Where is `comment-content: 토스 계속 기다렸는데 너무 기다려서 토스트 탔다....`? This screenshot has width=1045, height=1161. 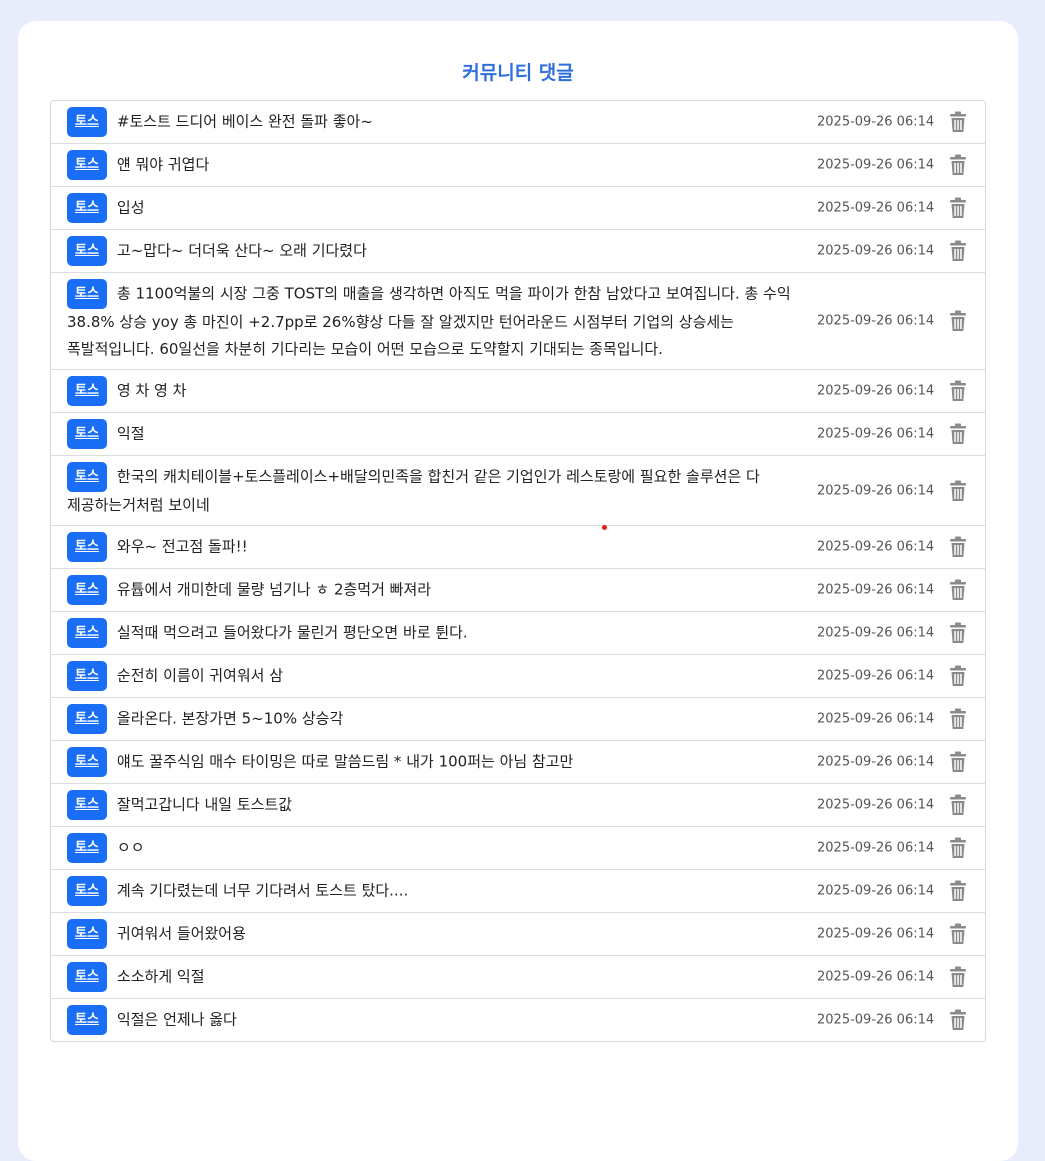 comment-content: 토스 계속 기다렸는데 너무 기다려서 토스트 탔다.... is located at coordinates (429, 891).